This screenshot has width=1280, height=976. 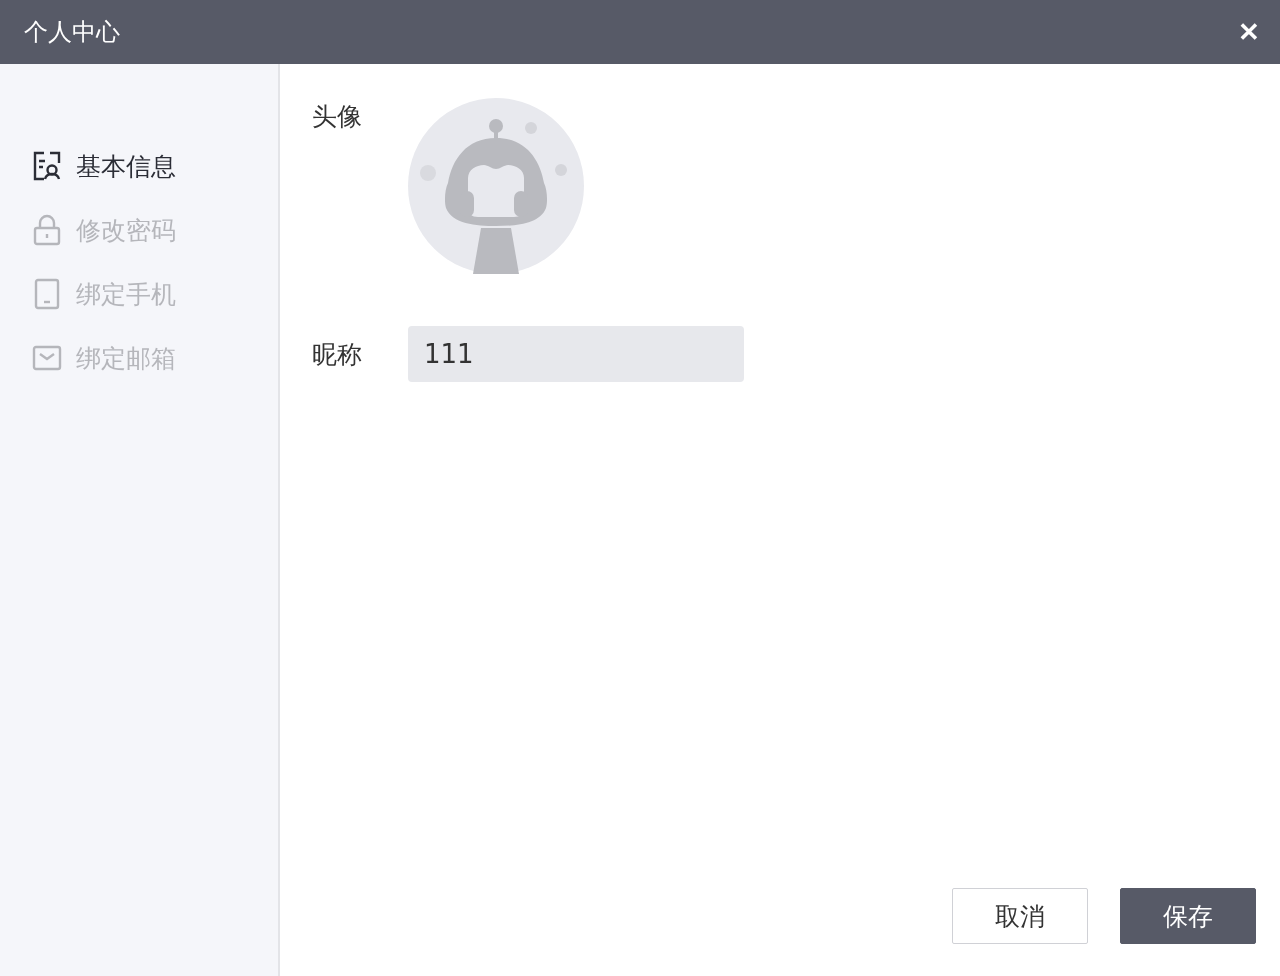 I want to click on phone-icon, so click(x=47, y=294).